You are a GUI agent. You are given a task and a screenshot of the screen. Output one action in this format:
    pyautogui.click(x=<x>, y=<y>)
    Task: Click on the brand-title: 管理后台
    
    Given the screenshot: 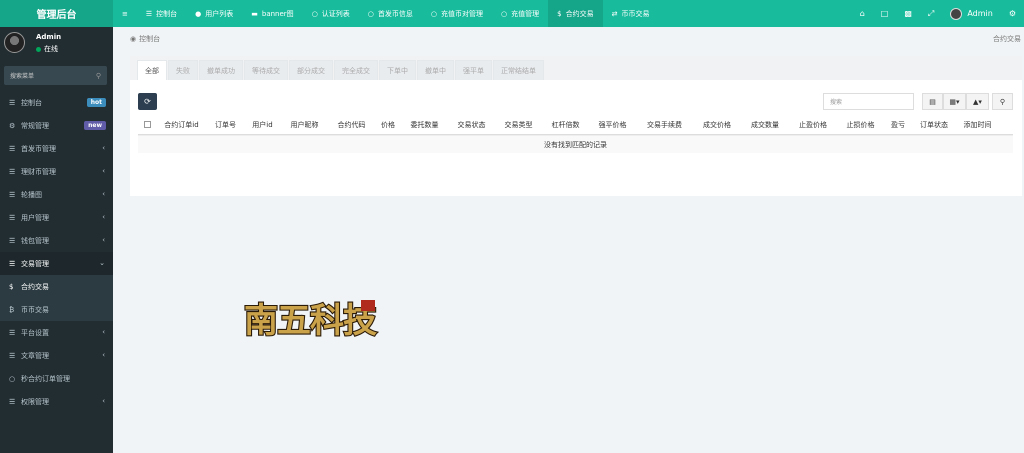 What is the action you would take?
    pyautogui.click(x=56, y=13)
    